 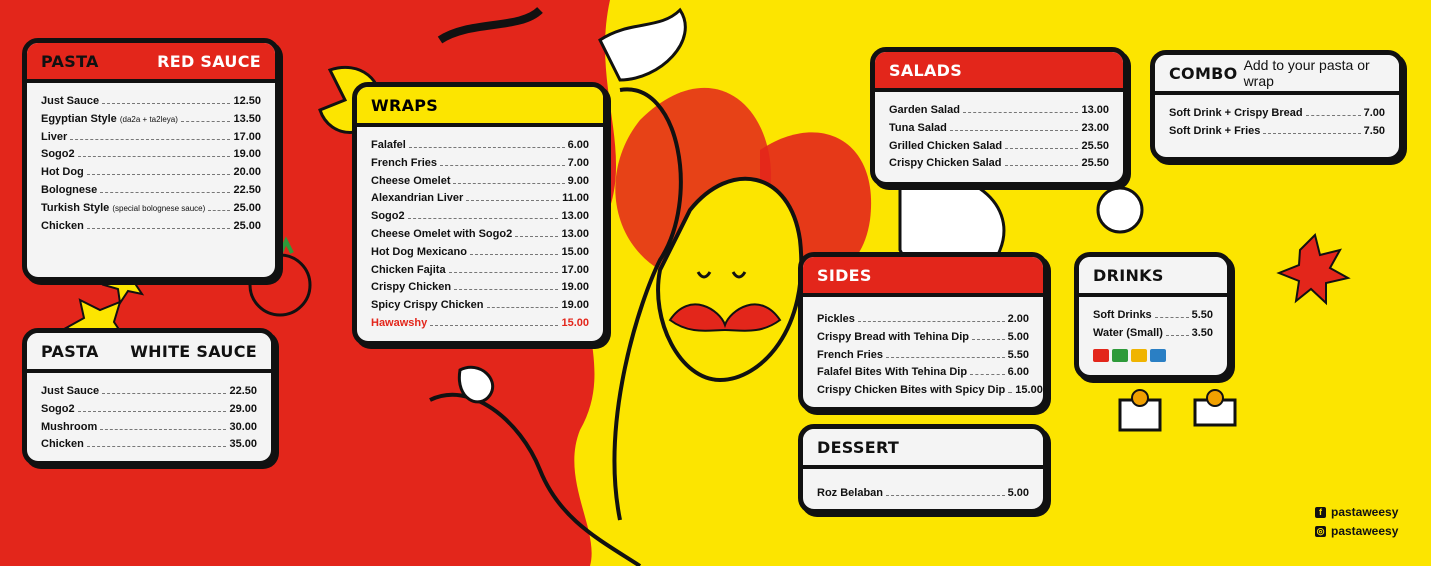 I want to click on menu-item-row: Hawawshy 15.00, so click(x=480, y=324).